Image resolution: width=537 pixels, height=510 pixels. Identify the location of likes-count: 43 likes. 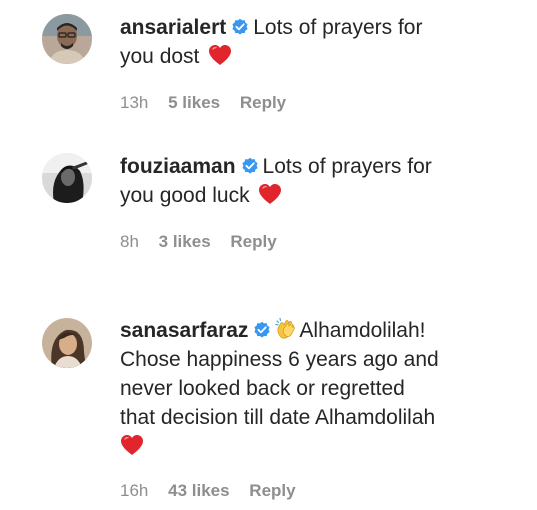
(198, 490).